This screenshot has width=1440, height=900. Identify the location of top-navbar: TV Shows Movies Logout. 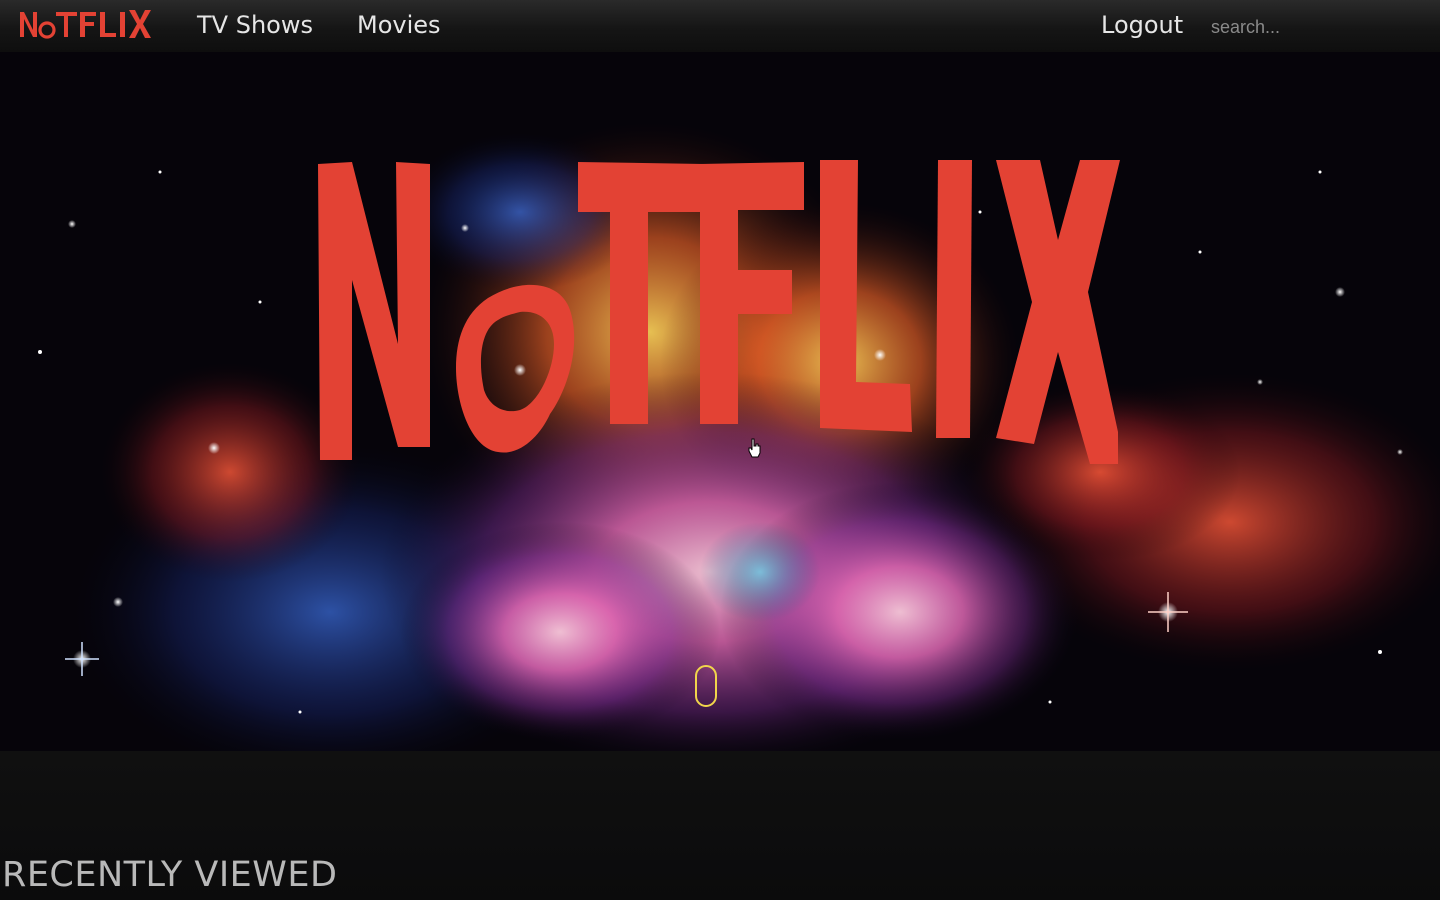
(720, 26).